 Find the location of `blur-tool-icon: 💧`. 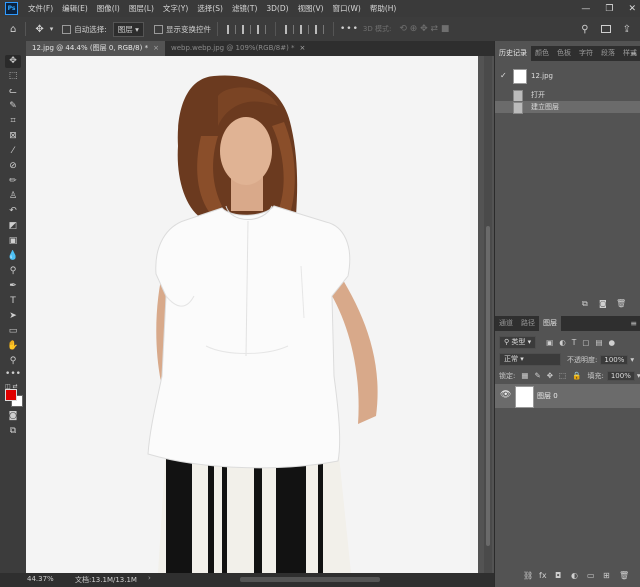

blur-tool-icon: 💧 is located at coordinates (13, 256).